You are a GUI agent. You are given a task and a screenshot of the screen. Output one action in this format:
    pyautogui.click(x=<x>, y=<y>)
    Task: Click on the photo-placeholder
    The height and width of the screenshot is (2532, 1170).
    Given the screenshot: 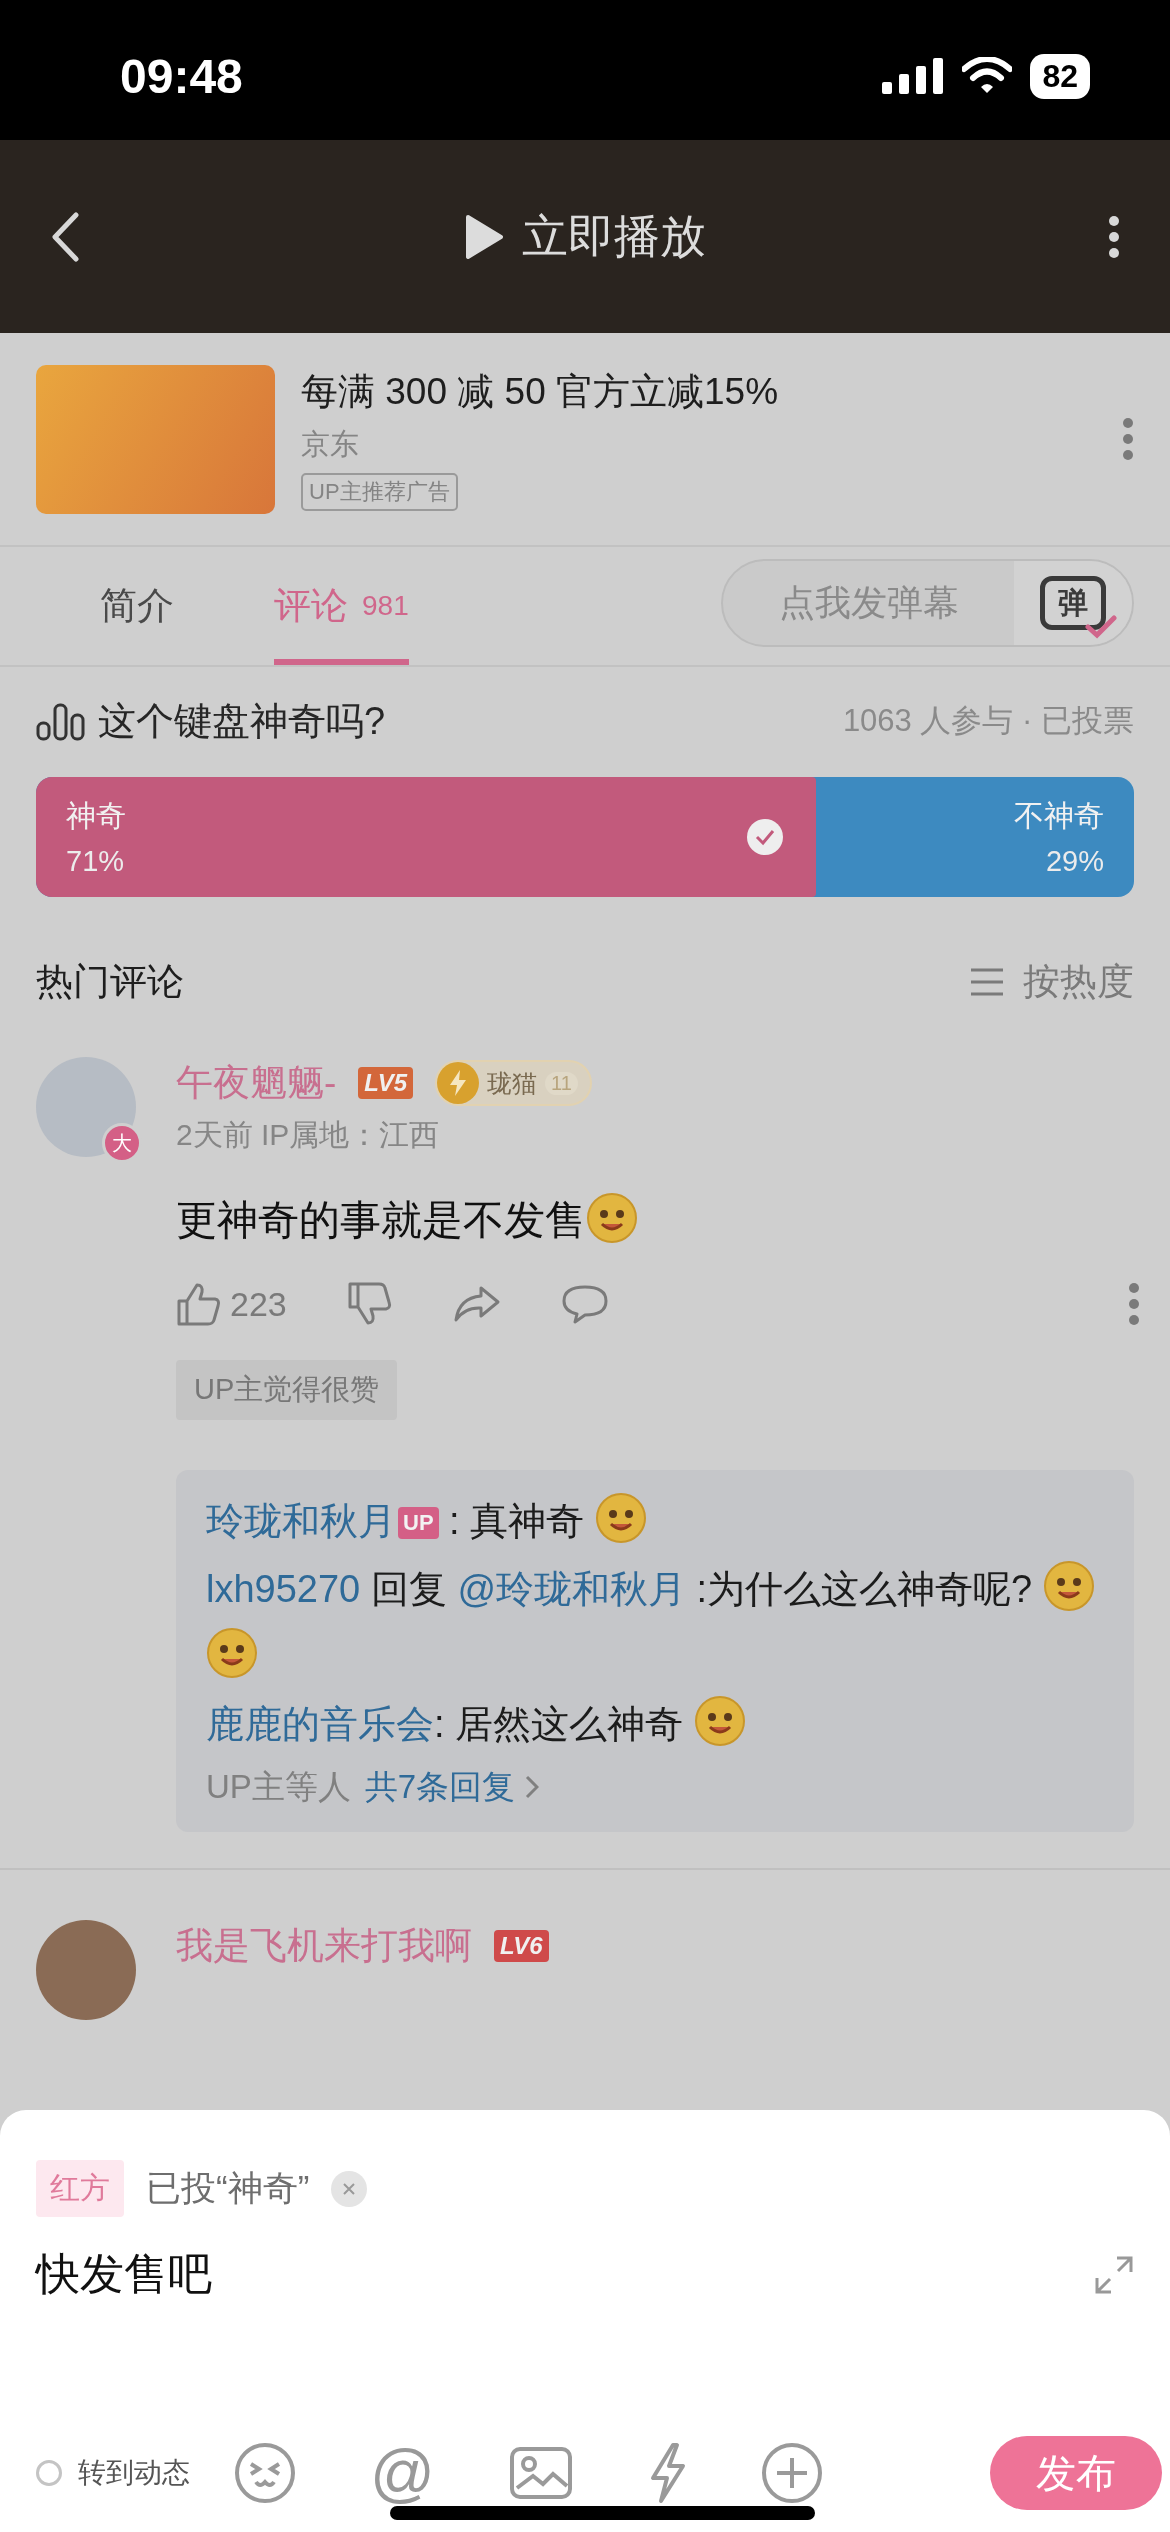 What is the action you would take?
    pyautogui.click(x=155, y=439)
    